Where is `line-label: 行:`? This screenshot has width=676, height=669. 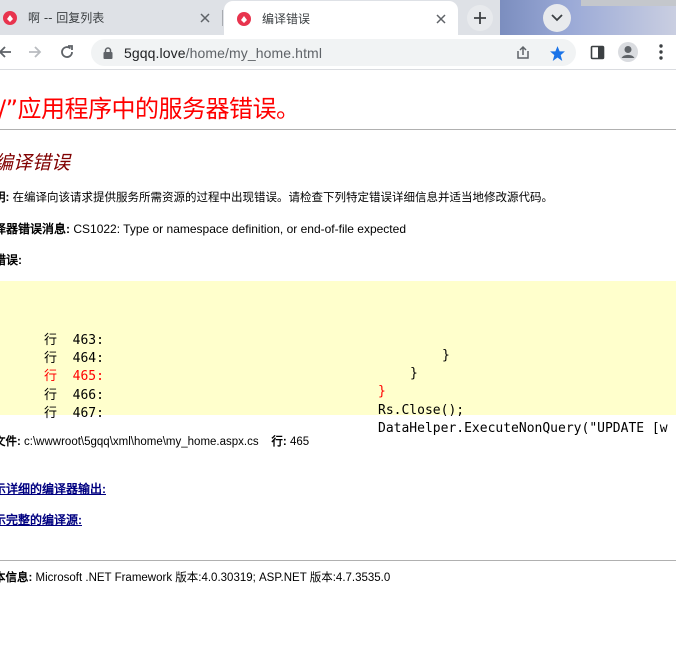 line-label: 行: is located at coordinates (279, 442).